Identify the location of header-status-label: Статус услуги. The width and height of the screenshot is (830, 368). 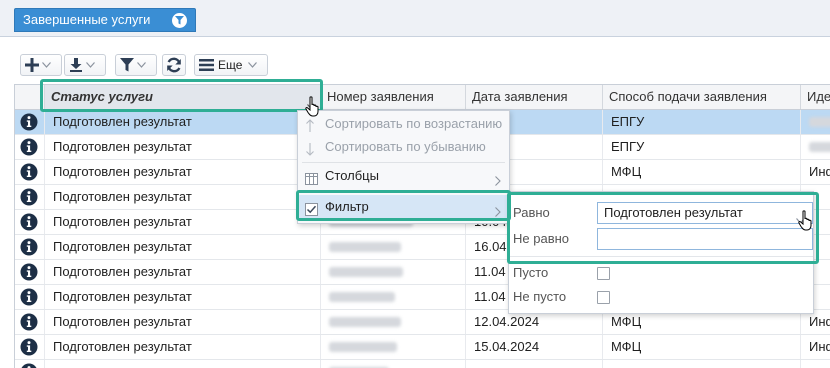
(102, 96).